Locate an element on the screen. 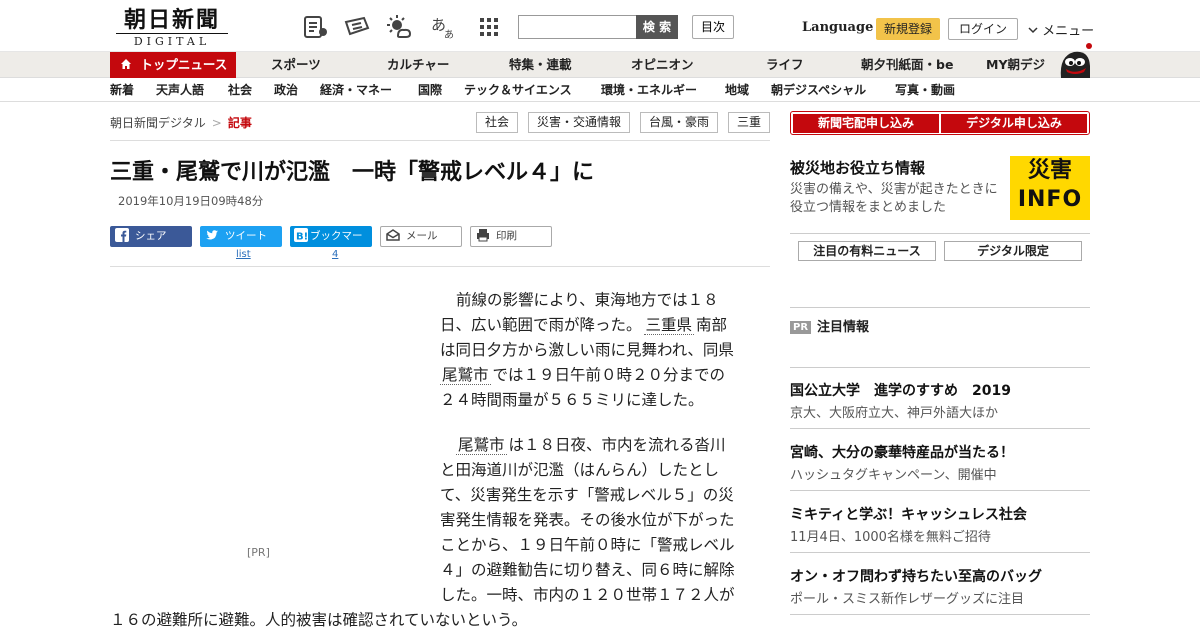 The image size is (1200, 630). sub-nav-item: 政治 is located at coordinates (286, 90).